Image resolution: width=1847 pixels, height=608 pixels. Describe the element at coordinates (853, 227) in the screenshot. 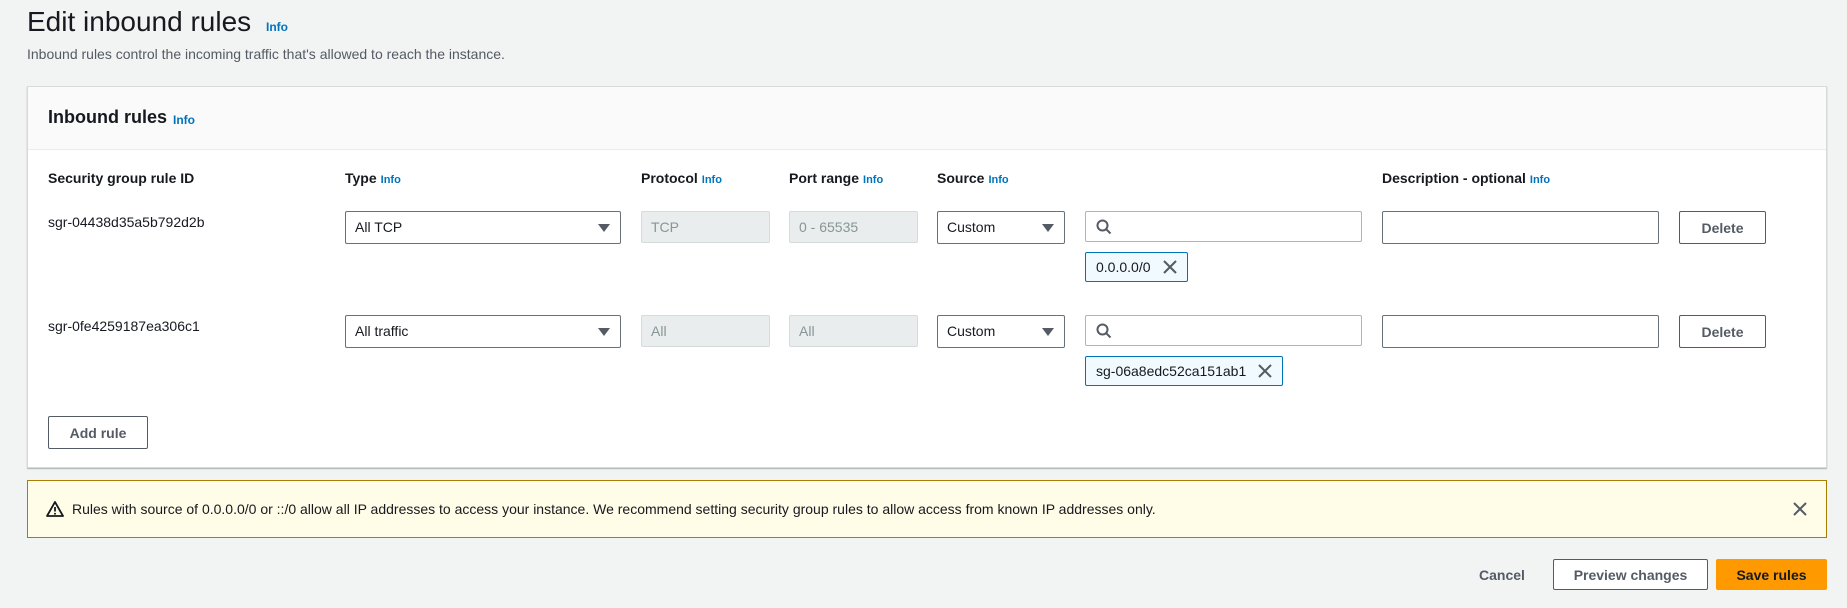

I see `port-range-field: 0 - 65535` at that location.